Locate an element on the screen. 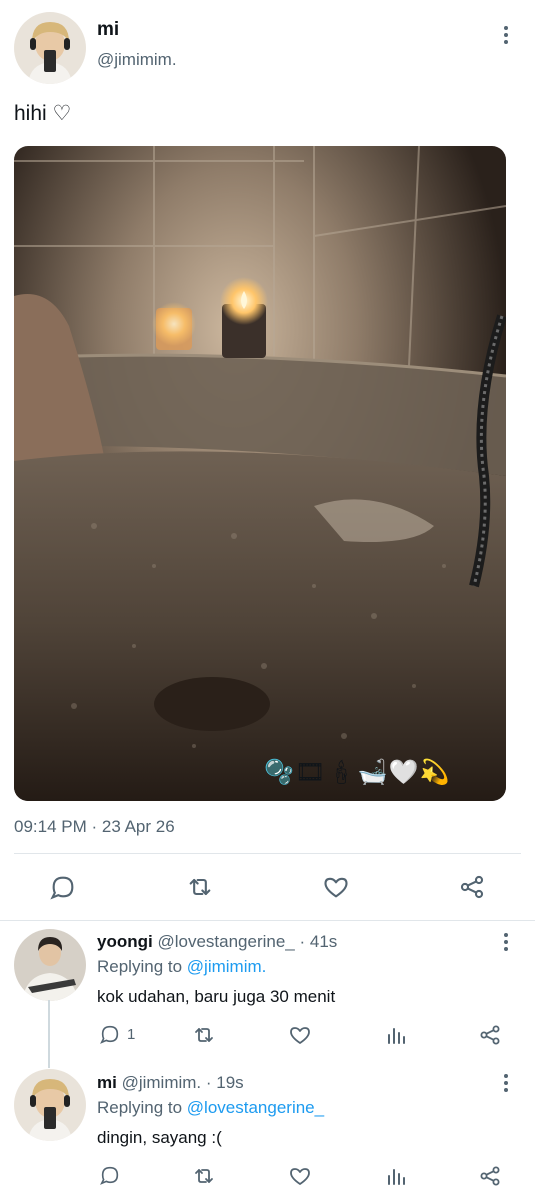  replying-to-link: @jimimim. is located at coordinates (227, 966).